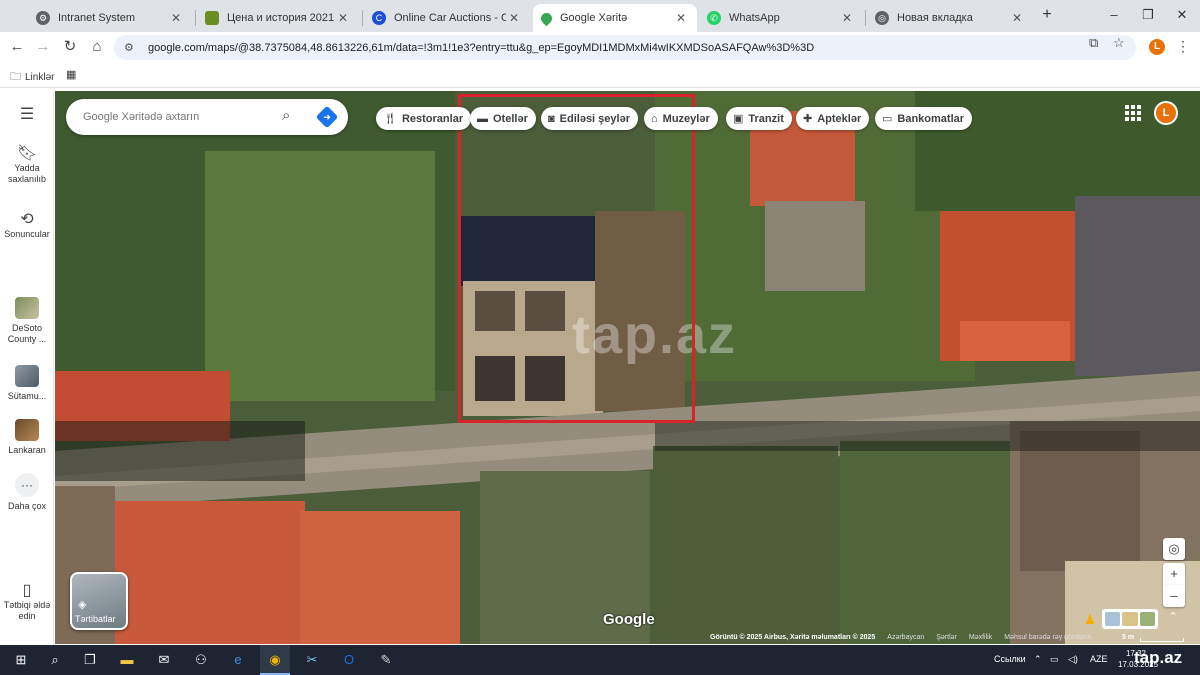 The width and height of the screenshot is (1200, 675). I want to click on paint-icon: ✎, so click(386, 660).